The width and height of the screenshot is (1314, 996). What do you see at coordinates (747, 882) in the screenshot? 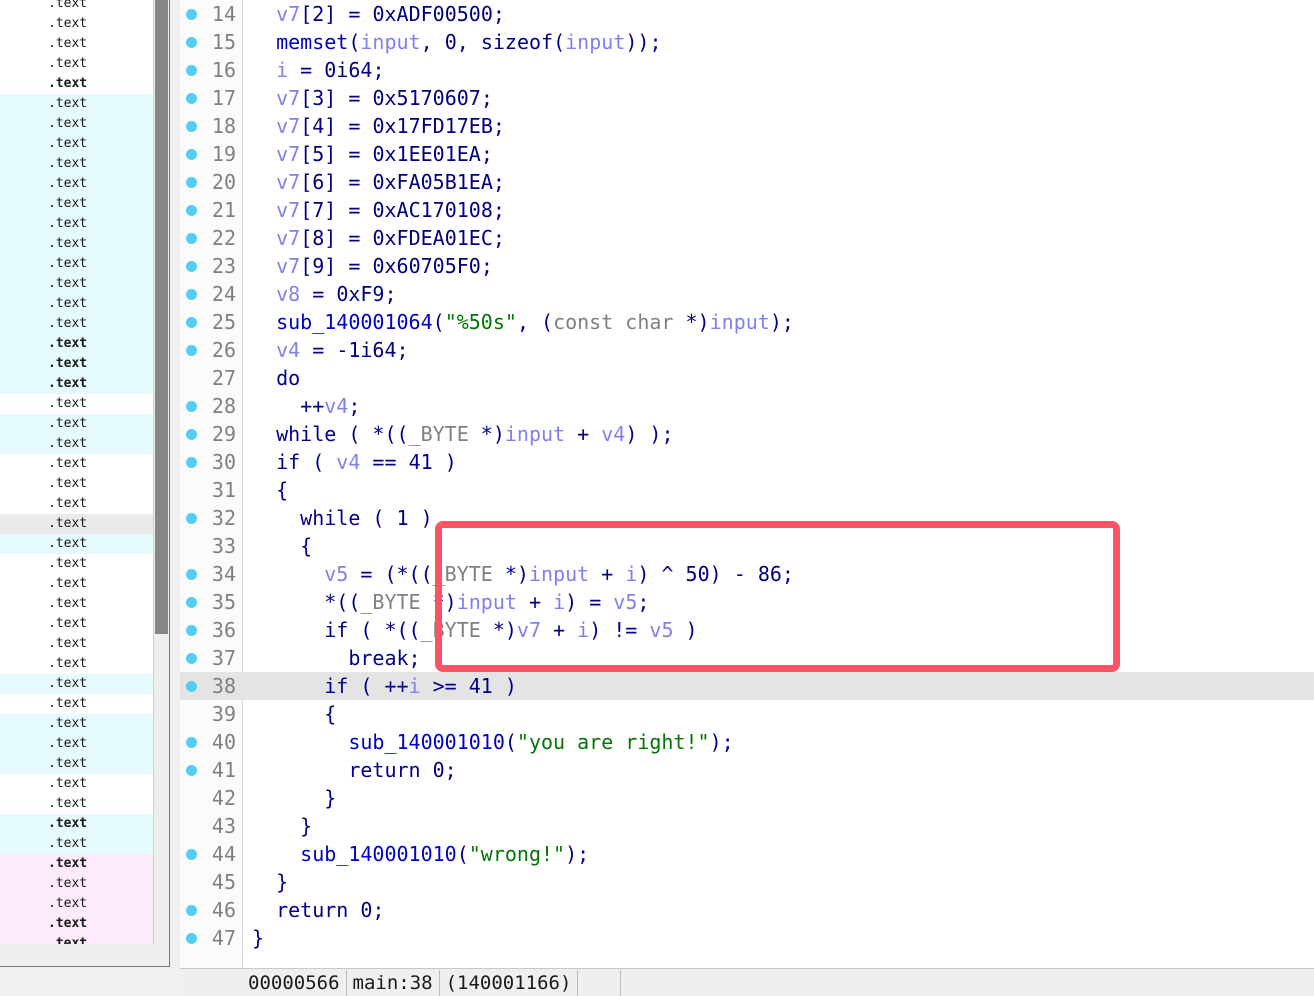
I see `pseudocode-line: 45 }` at bounding box center [747, 882].